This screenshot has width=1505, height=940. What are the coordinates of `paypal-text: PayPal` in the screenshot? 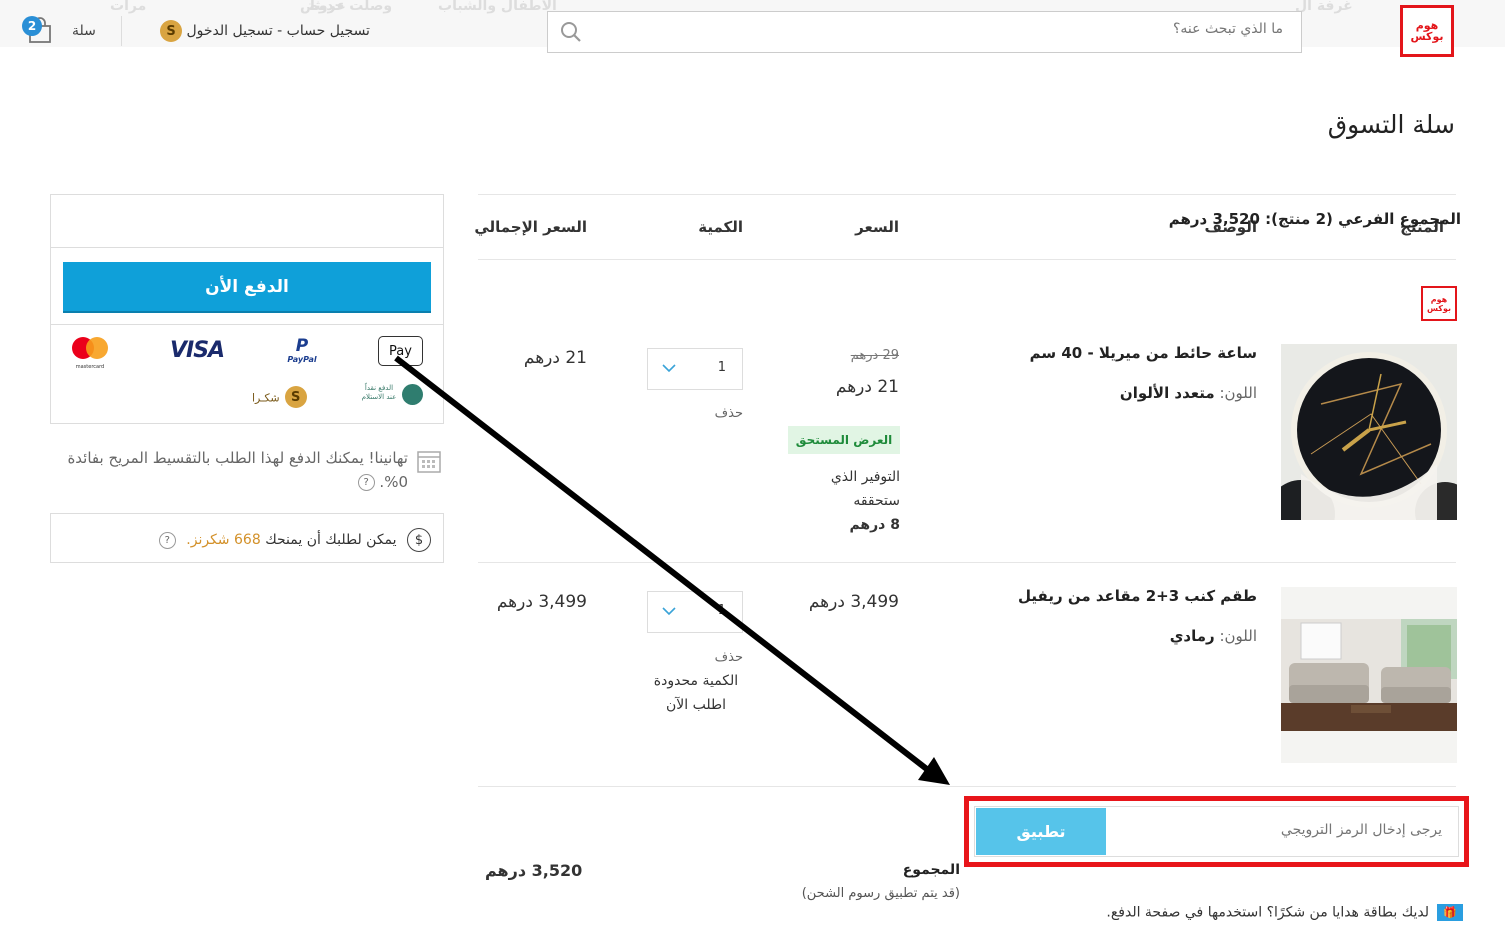 It's located at (302, 359).